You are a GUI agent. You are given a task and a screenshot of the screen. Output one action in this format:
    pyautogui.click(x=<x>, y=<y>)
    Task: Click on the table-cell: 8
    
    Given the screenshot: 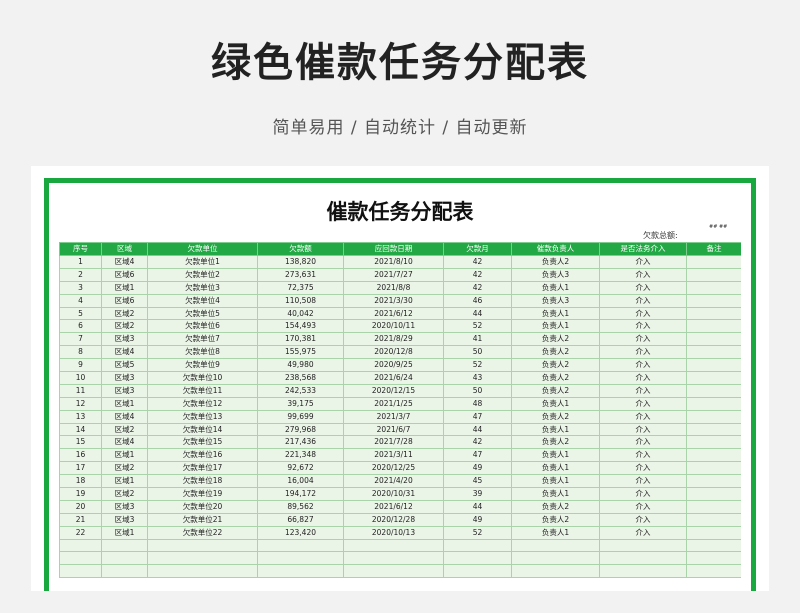 What is the action you would take?
    pyautogui.click(x=80, y=352)
    